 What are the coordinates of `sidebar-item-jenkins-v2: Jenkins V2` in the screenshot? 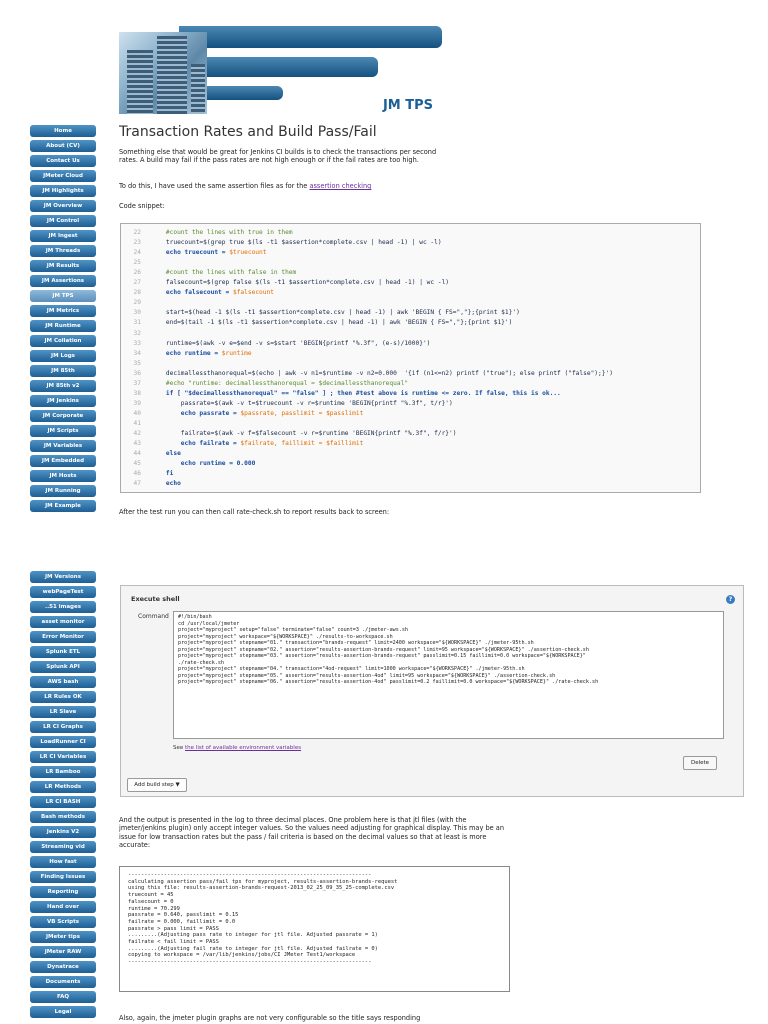 It's located at (63, 832).